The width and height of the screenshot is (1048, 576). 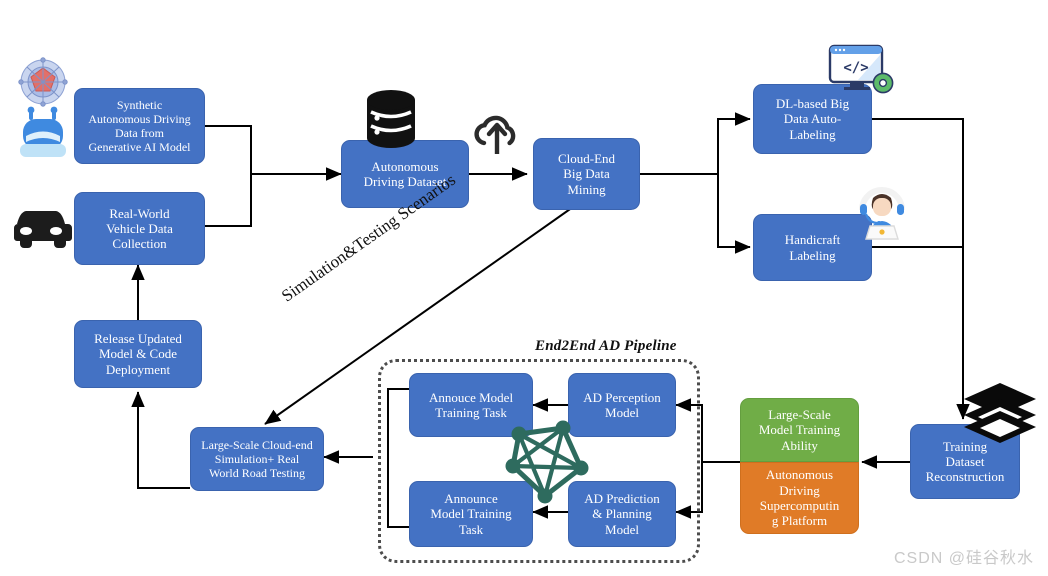 I want to click on network-graph-icon, so click(x=547, y=462).